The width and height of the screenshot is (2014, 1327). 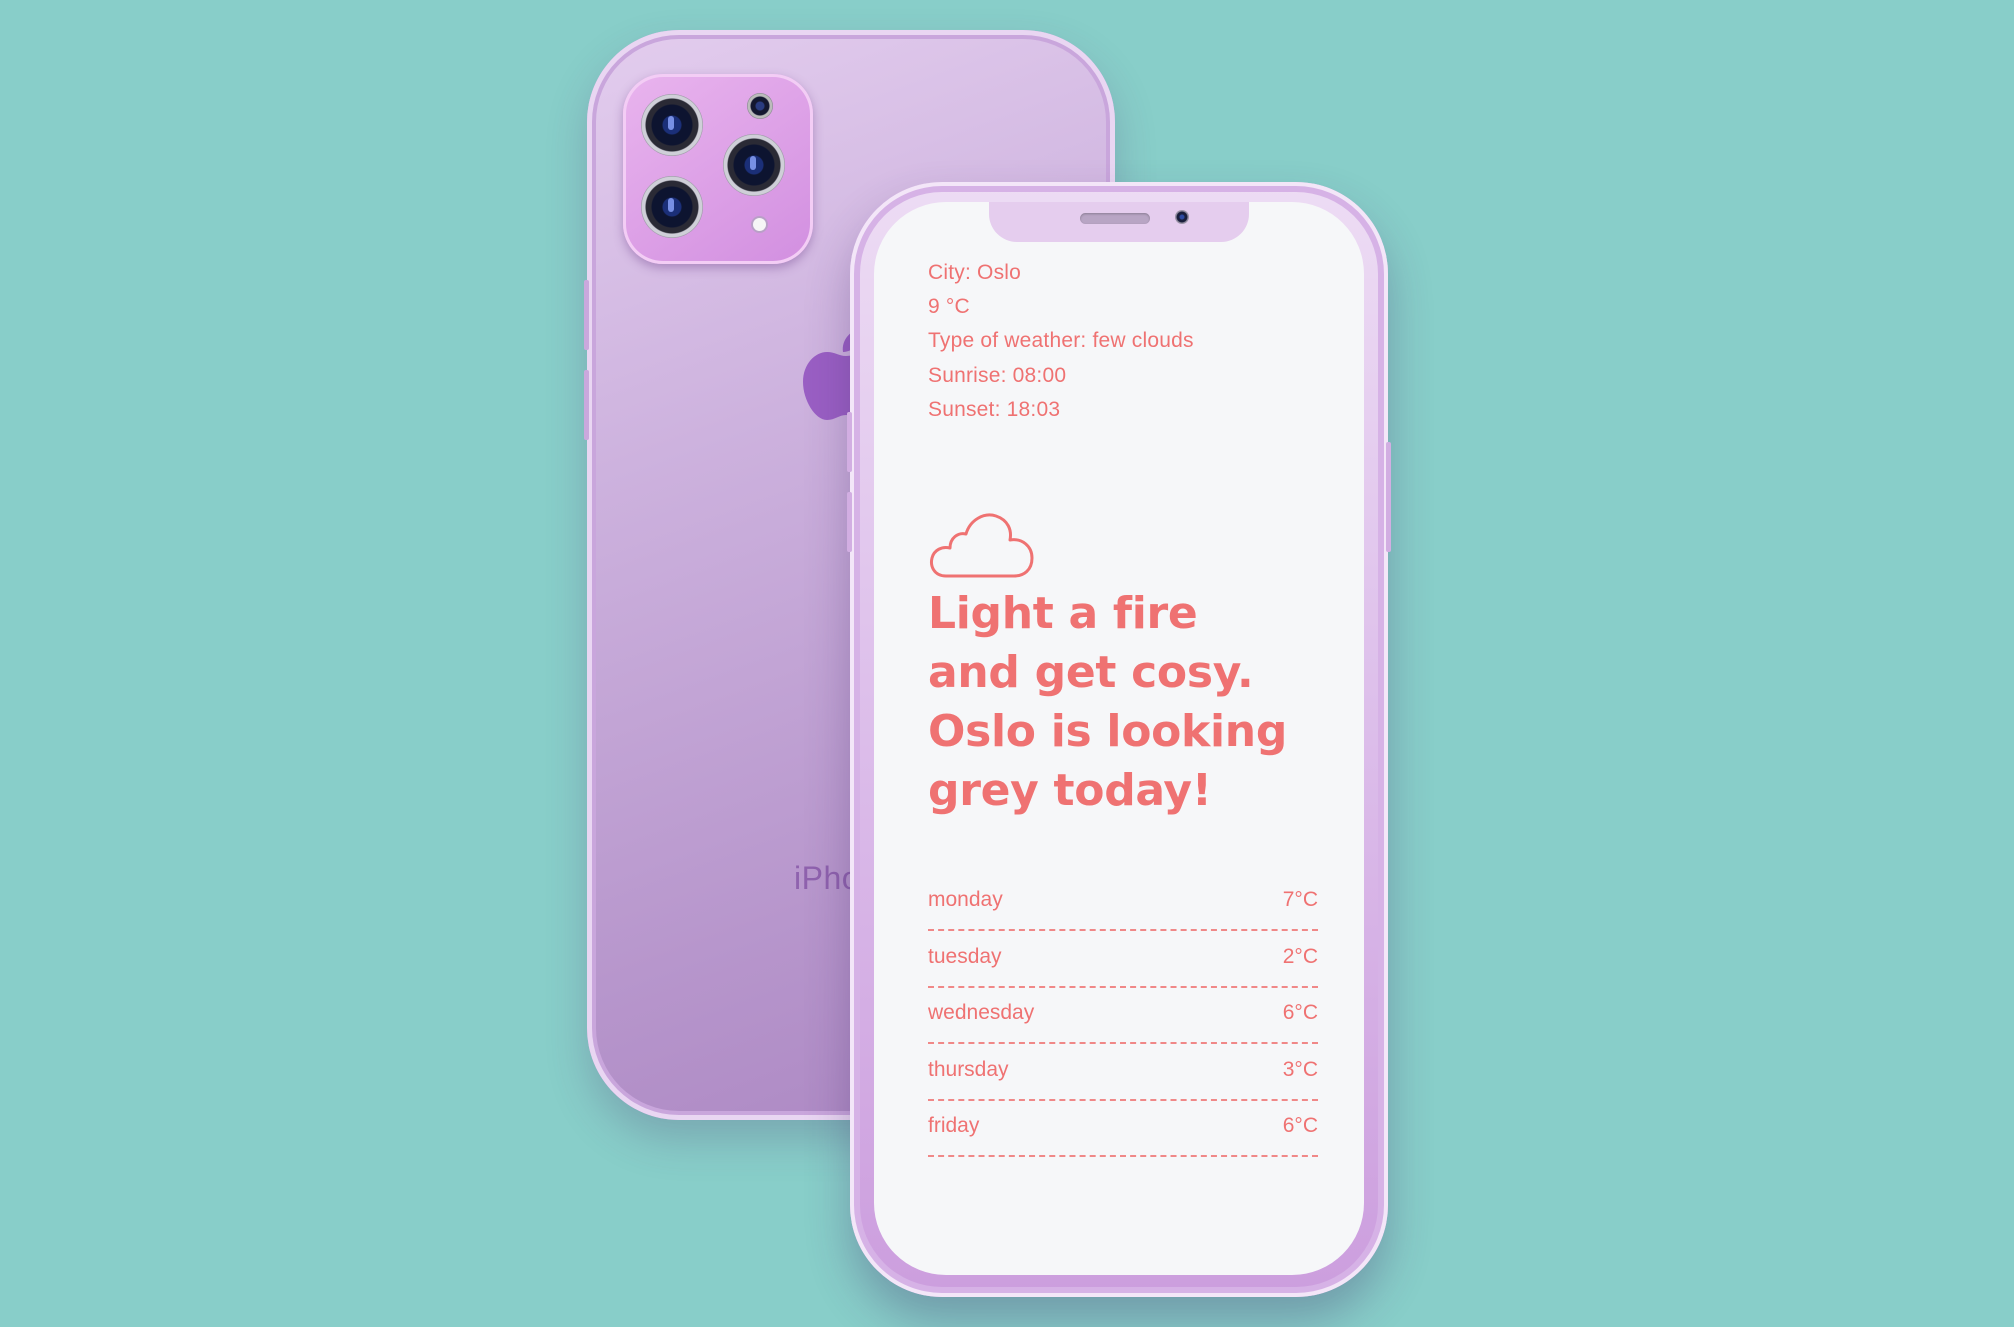 What do you see at coordinates (1063, 613) in the screenshot?
I see `headline-line: Light a fire` at bounding box center [1063, 613].